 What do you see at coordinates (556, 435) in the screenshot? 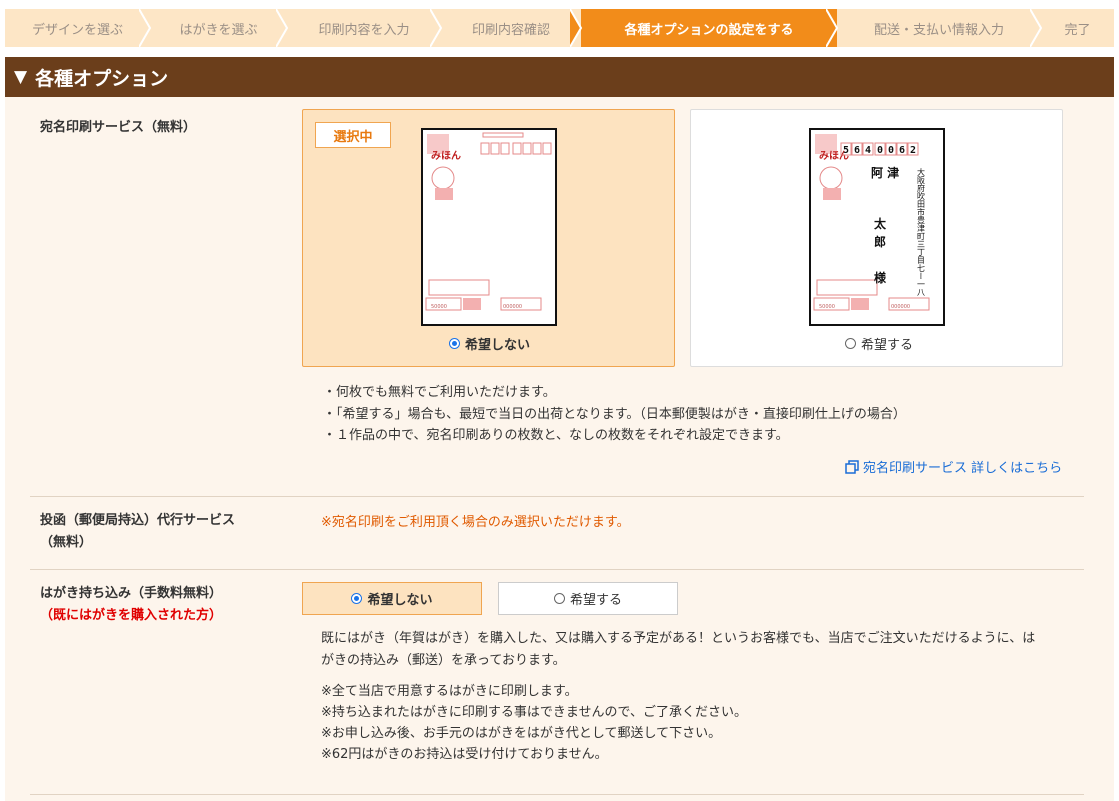
I see `note-line: ・１作品の中で、宛名印刷ありの枚数と、なしの枚数をそれぞれ設定できます。` at bounding box center [556, 435].